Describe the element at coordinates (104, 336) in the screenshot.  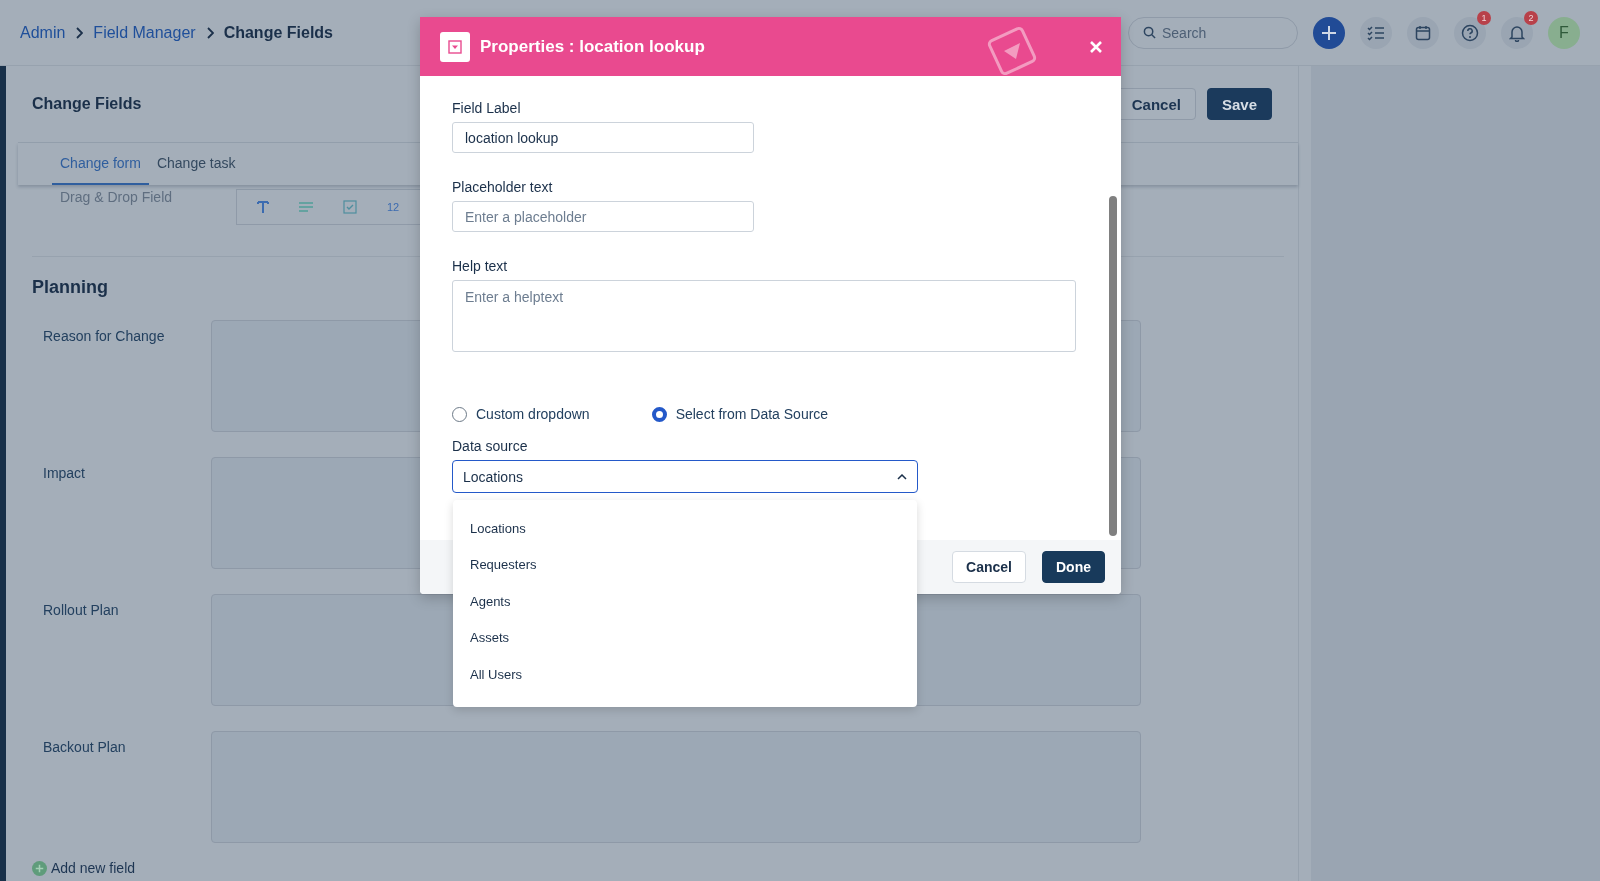
I see `field-label: Reason for Change` at that location.